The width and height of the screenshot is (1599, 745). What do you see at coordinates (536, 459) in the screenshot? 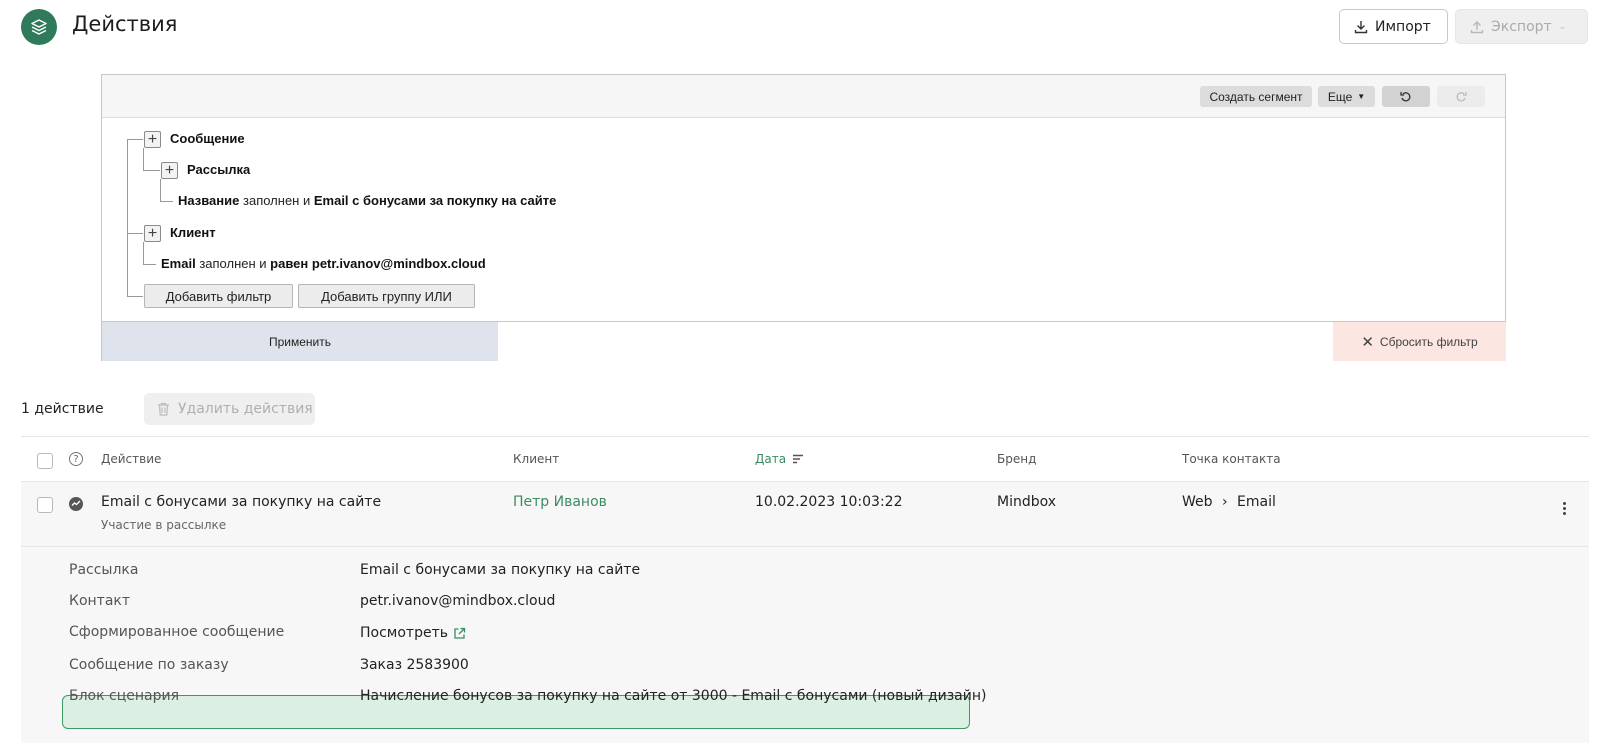
I see `column-client: Клиент` at bounding box center [536, 459].